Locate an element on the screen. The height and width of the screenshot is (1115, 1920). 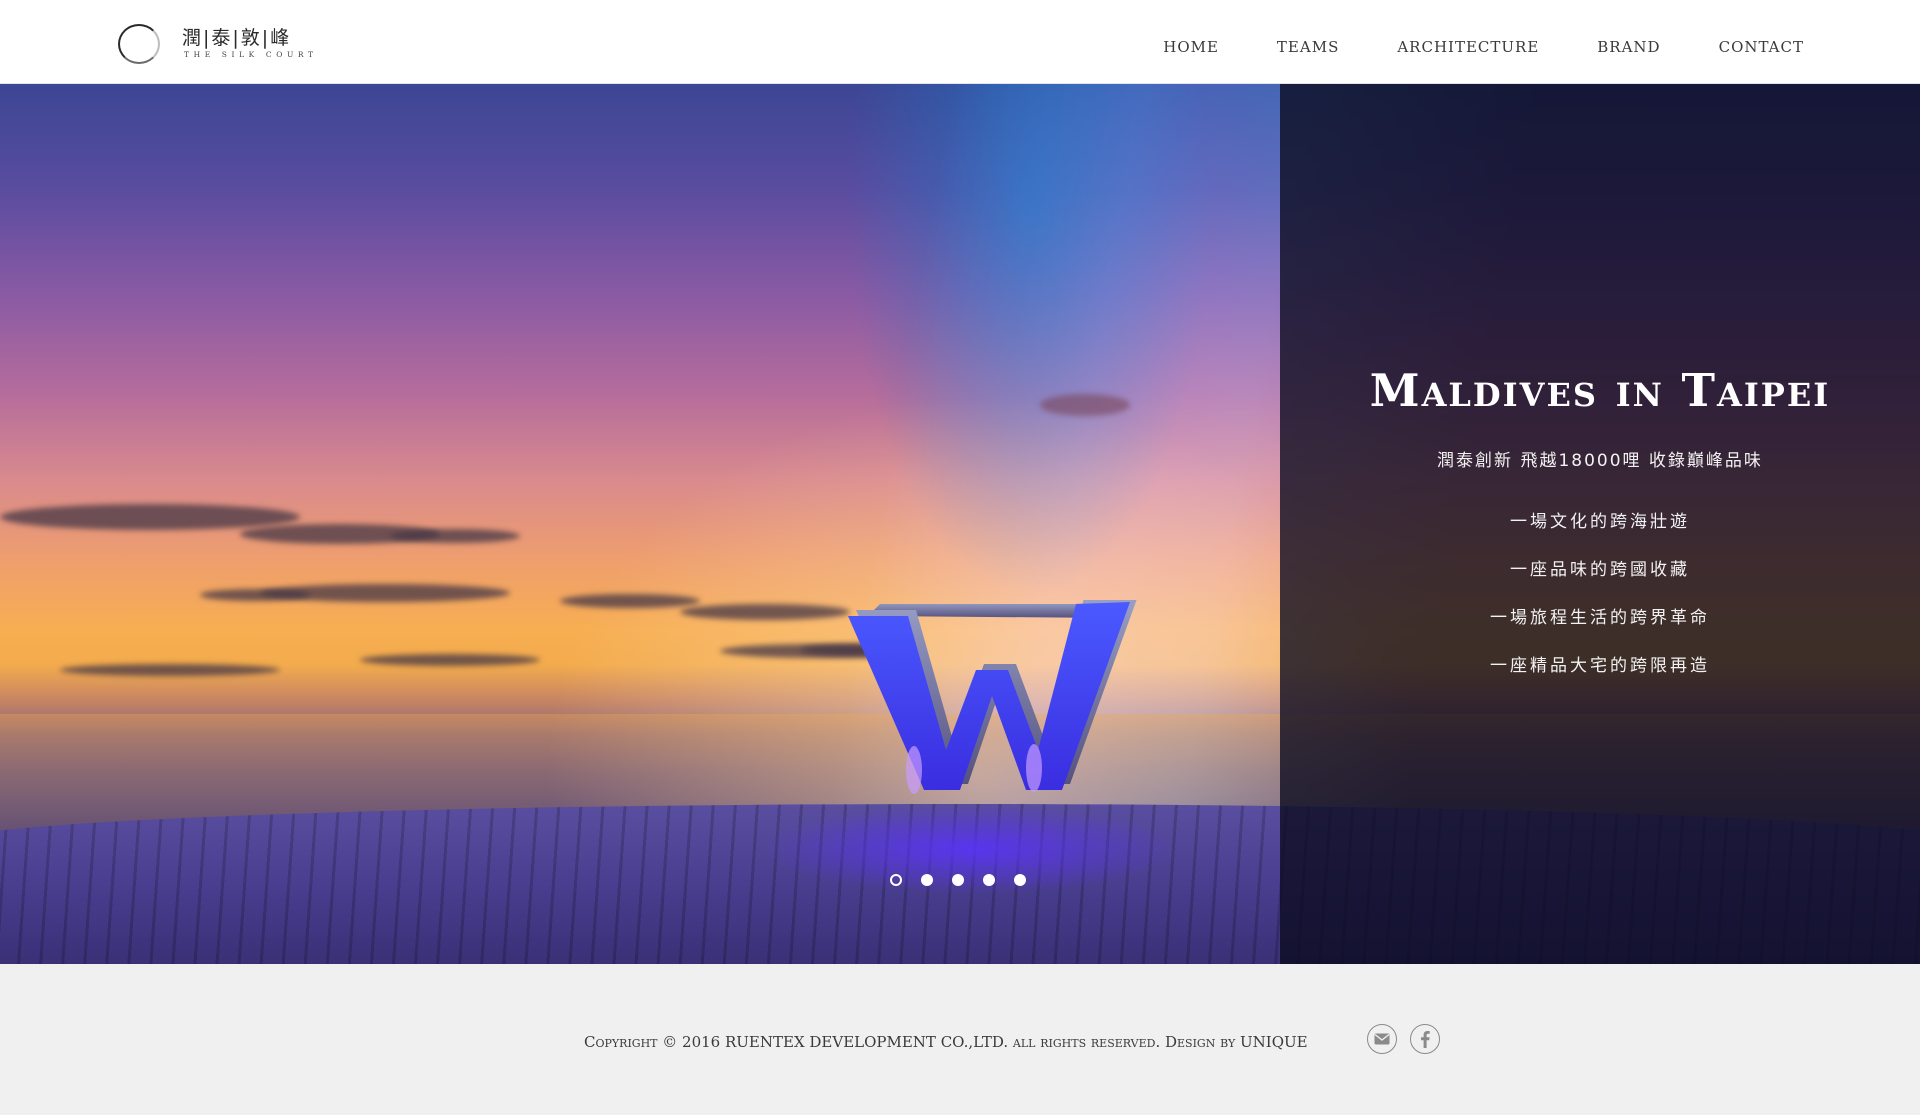
logo: 潤|泰|敦|峰 THE SILK COURT is located at coordinates (223, 44).